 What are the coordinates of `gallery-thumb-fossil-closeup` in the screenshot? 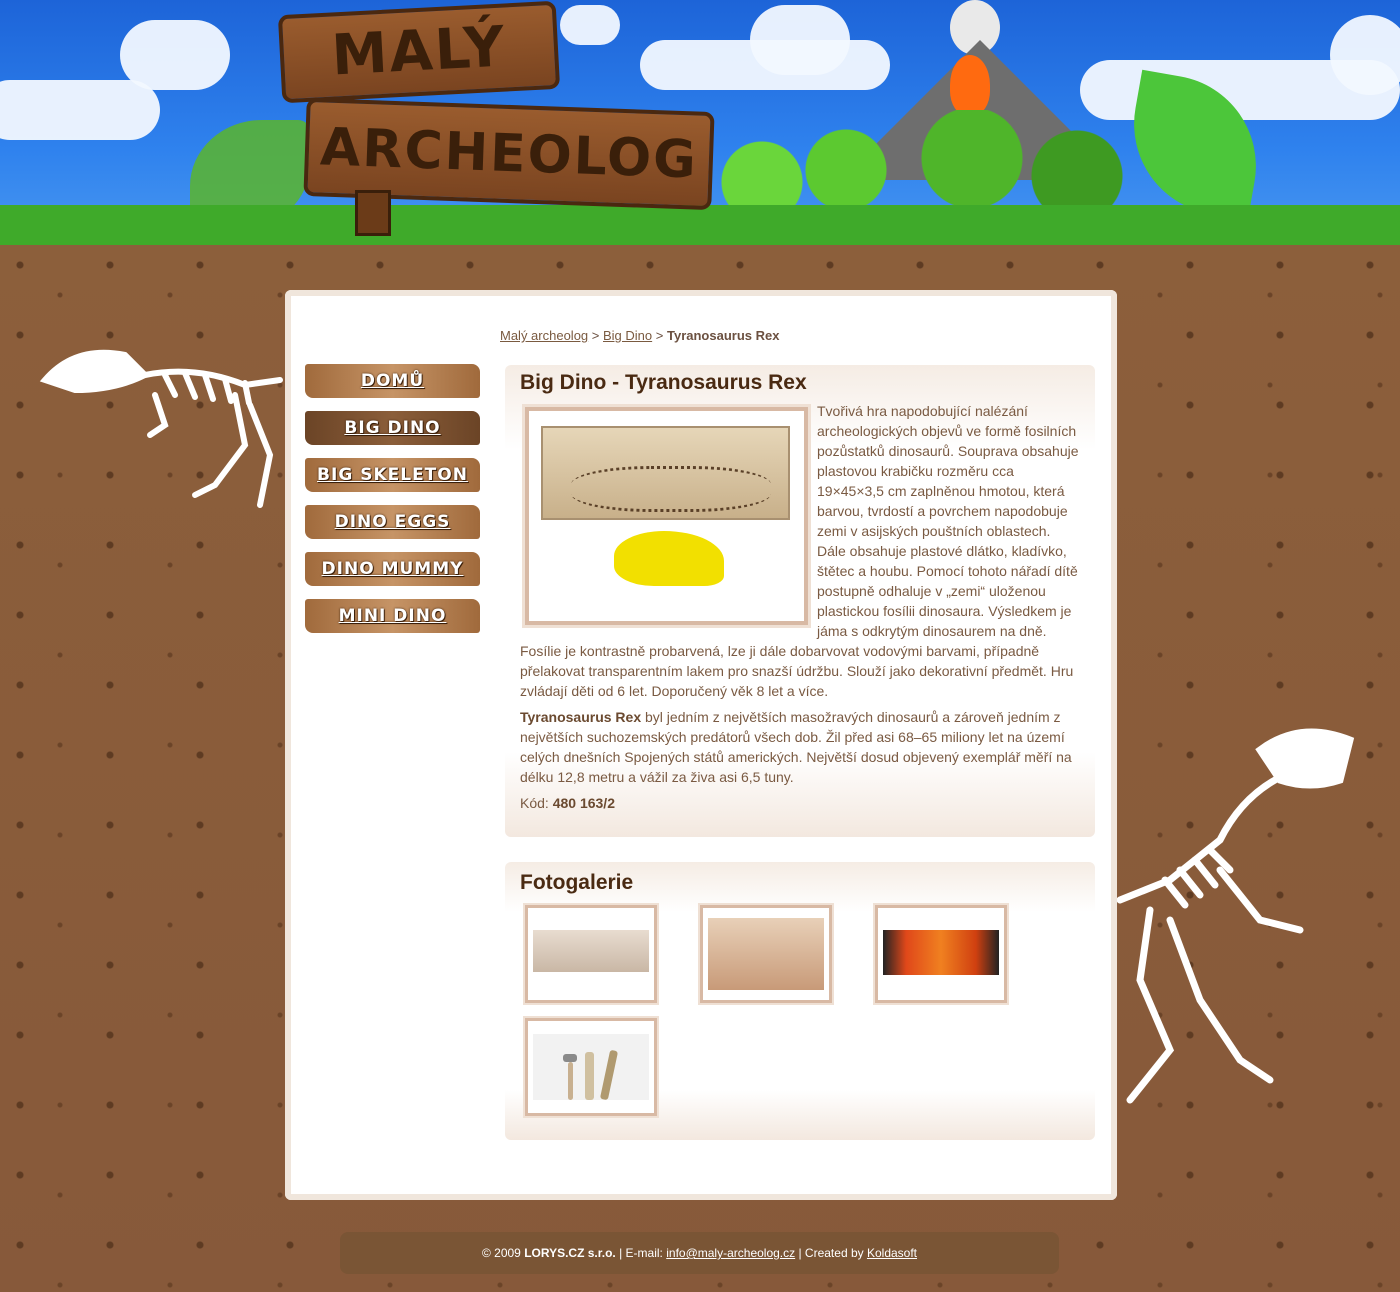 It's located at (766, 954).